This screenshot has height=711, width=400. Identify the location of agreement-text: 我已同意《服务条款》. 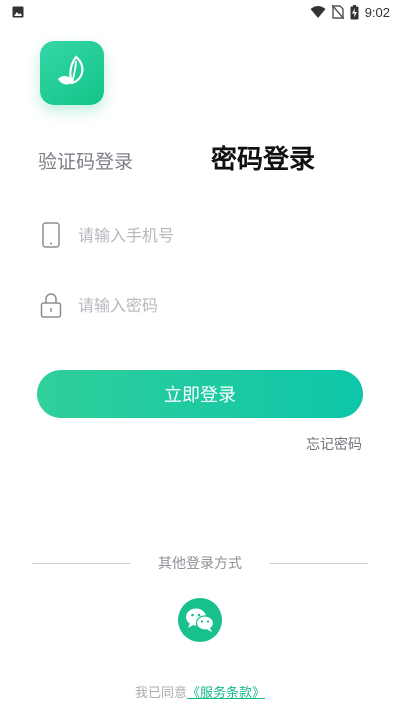
(200, 691).